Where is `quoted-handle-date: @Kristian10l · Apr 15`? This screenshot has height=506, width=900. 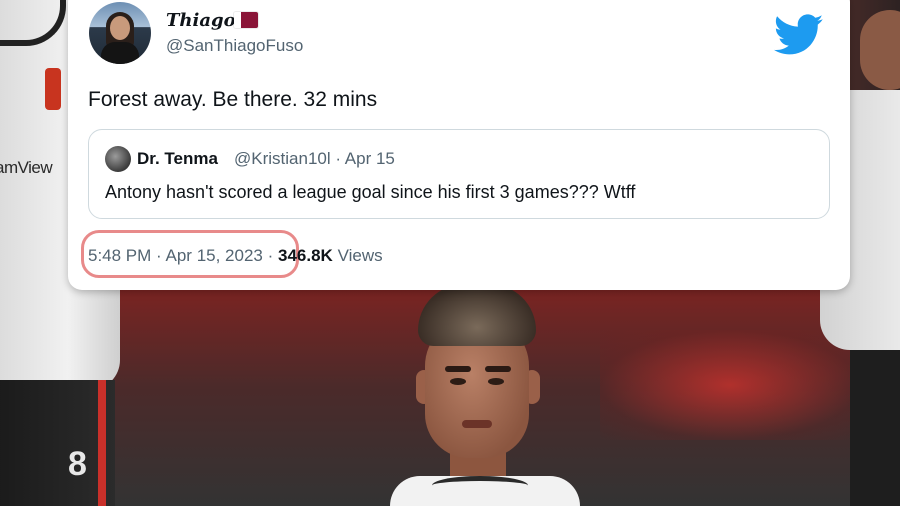
quoted-handle-date: @Kristian10l · Apr 15 is located at coordinates (314, 159).